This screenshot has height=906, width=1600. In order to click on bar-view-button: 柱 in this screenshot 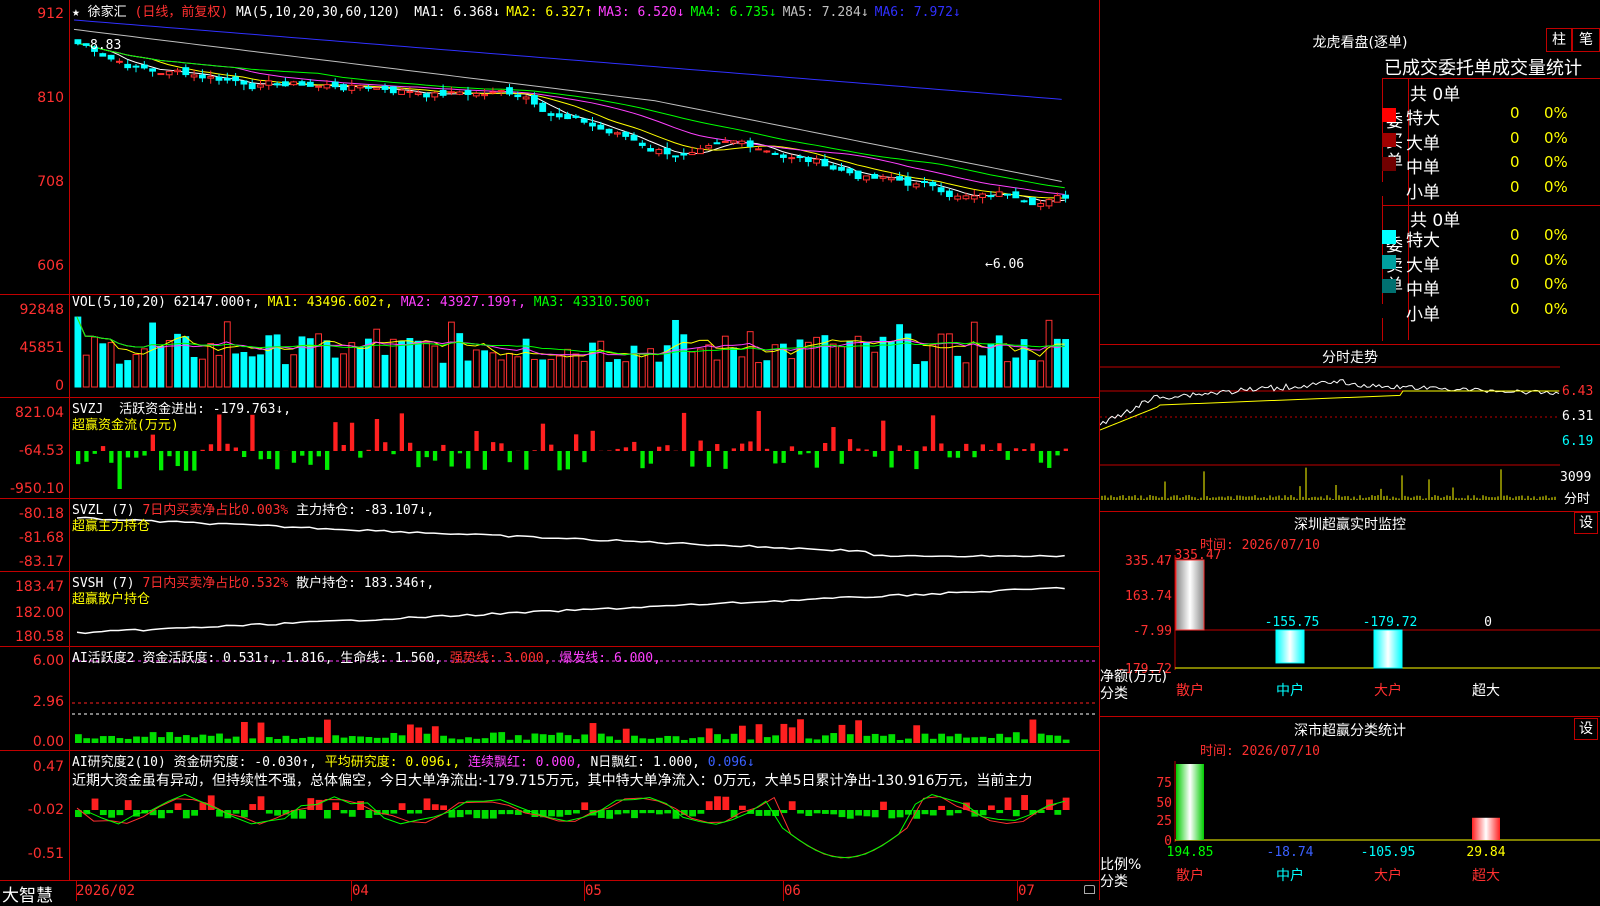, I will do `click(1559, 40)`.